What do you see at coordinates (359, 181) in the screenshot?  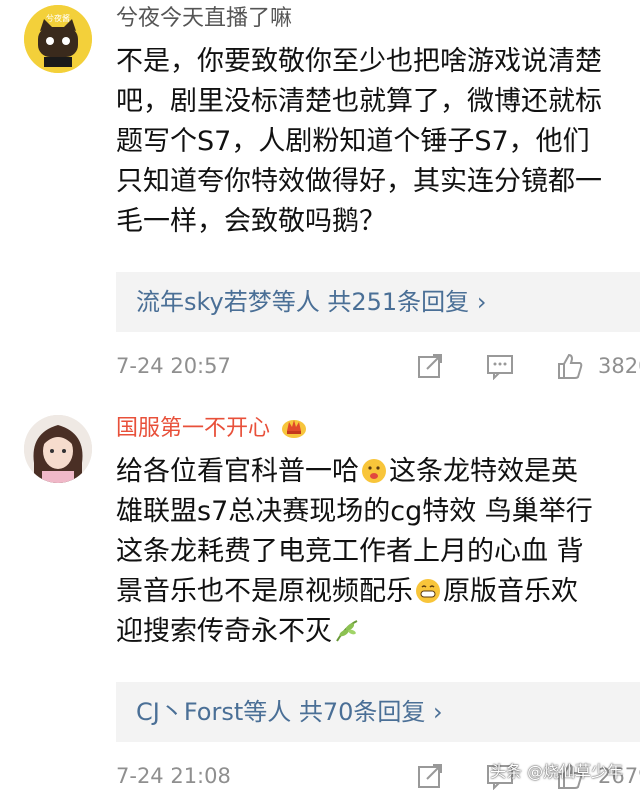 I see `comment-line: 只知道夸你特效做得好，其实连分镜都一` at bounding box center [359, 181].